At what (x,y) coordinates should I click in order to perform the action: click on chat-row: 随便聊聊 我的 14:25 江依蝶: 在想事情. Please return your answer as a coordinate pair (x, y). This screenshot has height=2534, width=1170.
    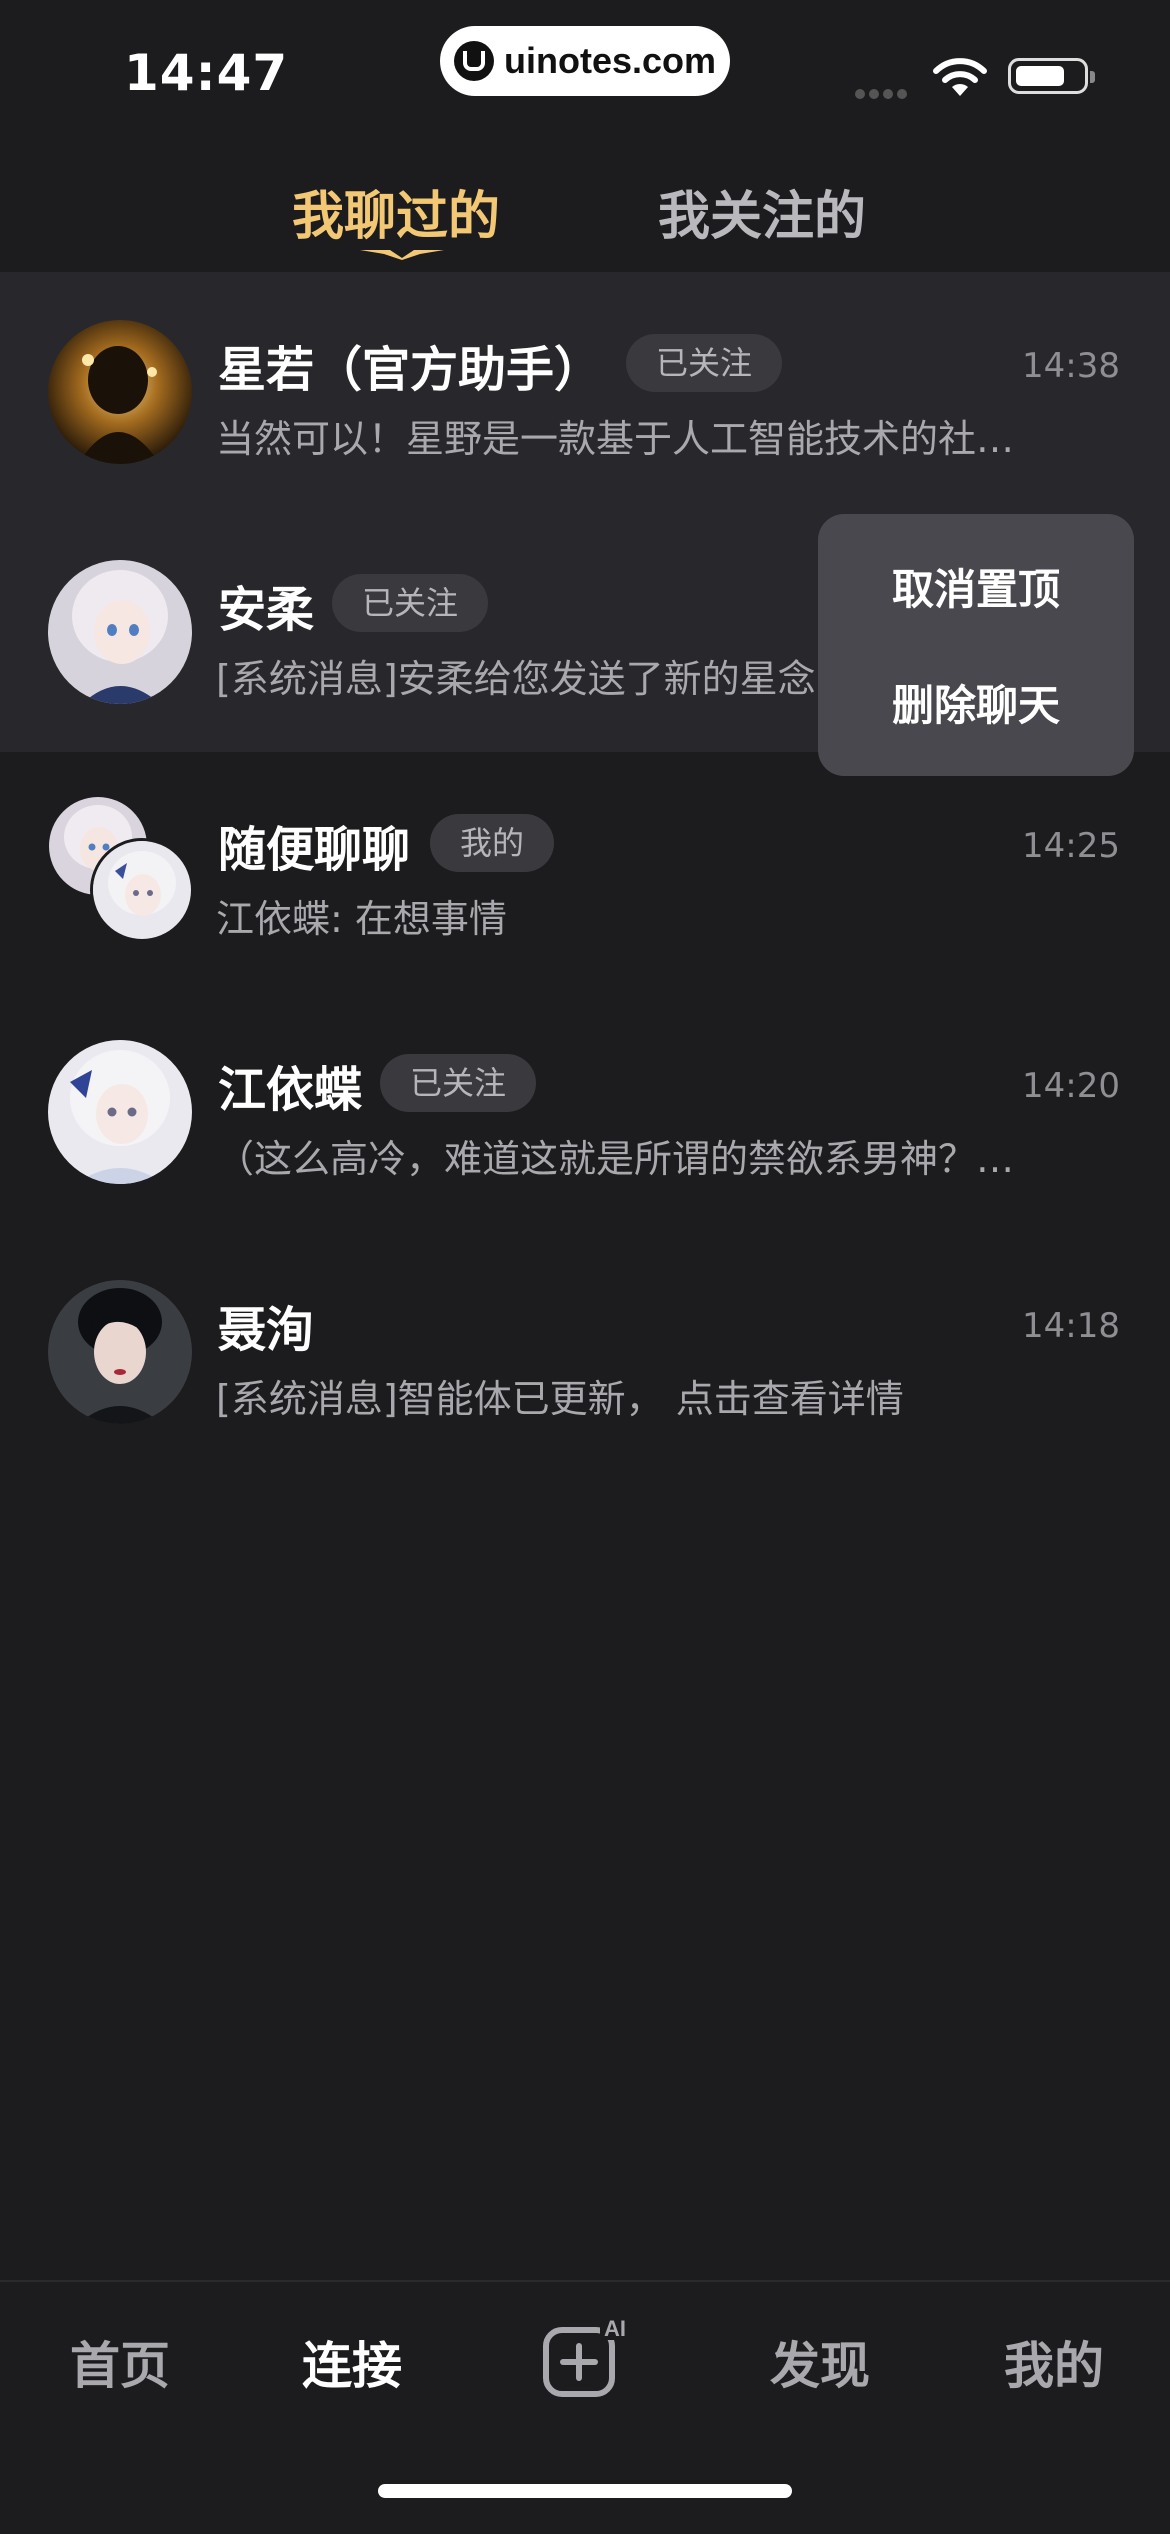
    Looking at the image, I should click on (585, 872).